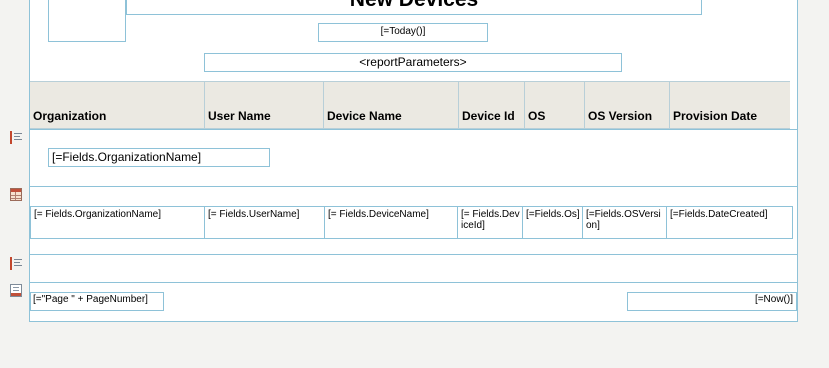 The height and width of the screenshot is (368, 829). Describe the element at coordinates (16, 194) in the screenshot. I see `table-detail-icon` at that location.